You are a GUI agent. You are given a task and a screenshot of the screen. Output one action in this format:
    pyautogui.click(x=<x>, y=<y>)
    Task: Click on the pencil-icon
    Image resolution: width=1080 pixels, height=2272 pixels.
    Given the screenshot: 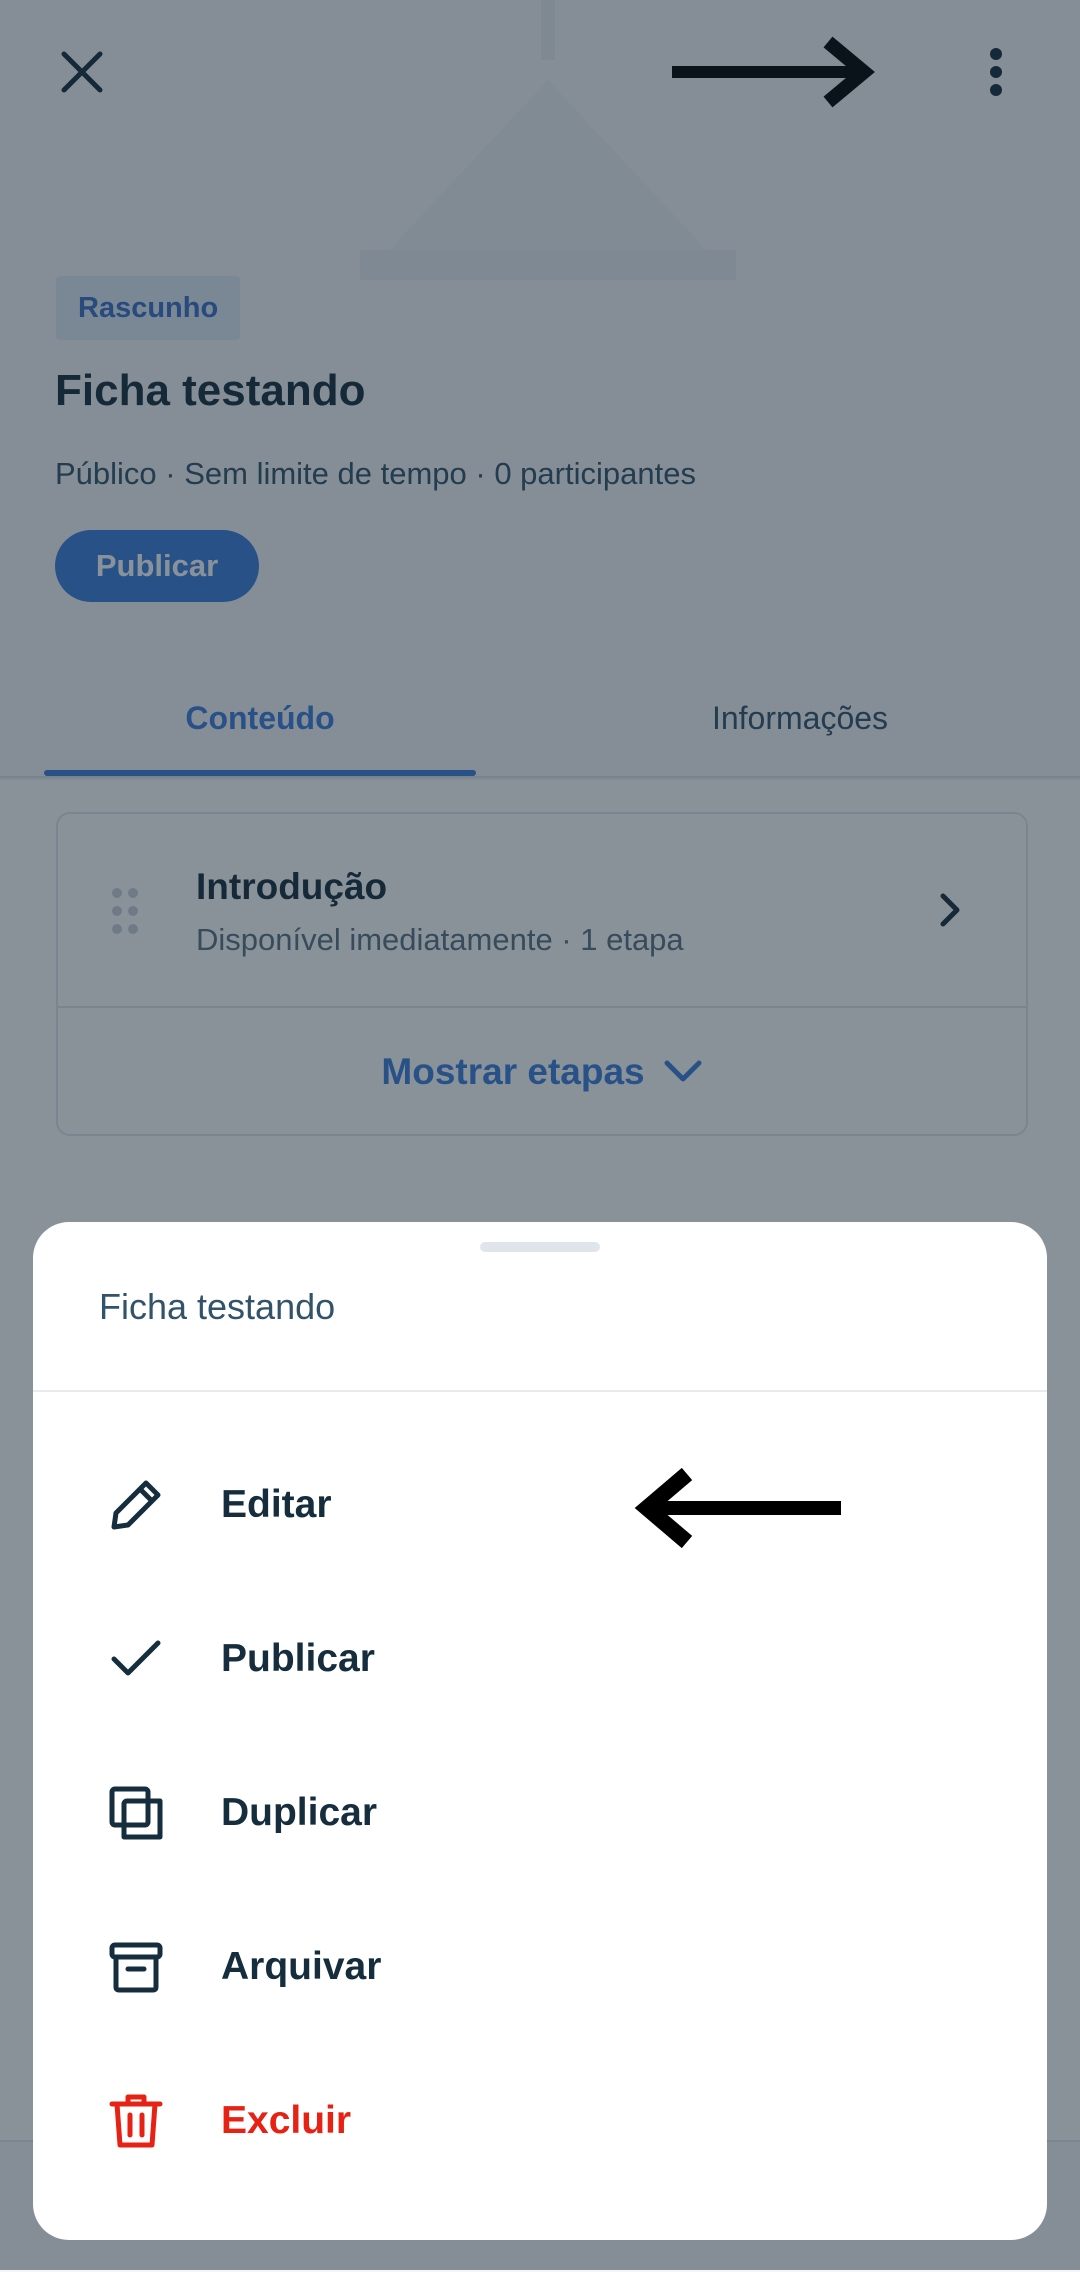 What is the action you would take?
    pyautogui.click(x=136, y=1505)
    